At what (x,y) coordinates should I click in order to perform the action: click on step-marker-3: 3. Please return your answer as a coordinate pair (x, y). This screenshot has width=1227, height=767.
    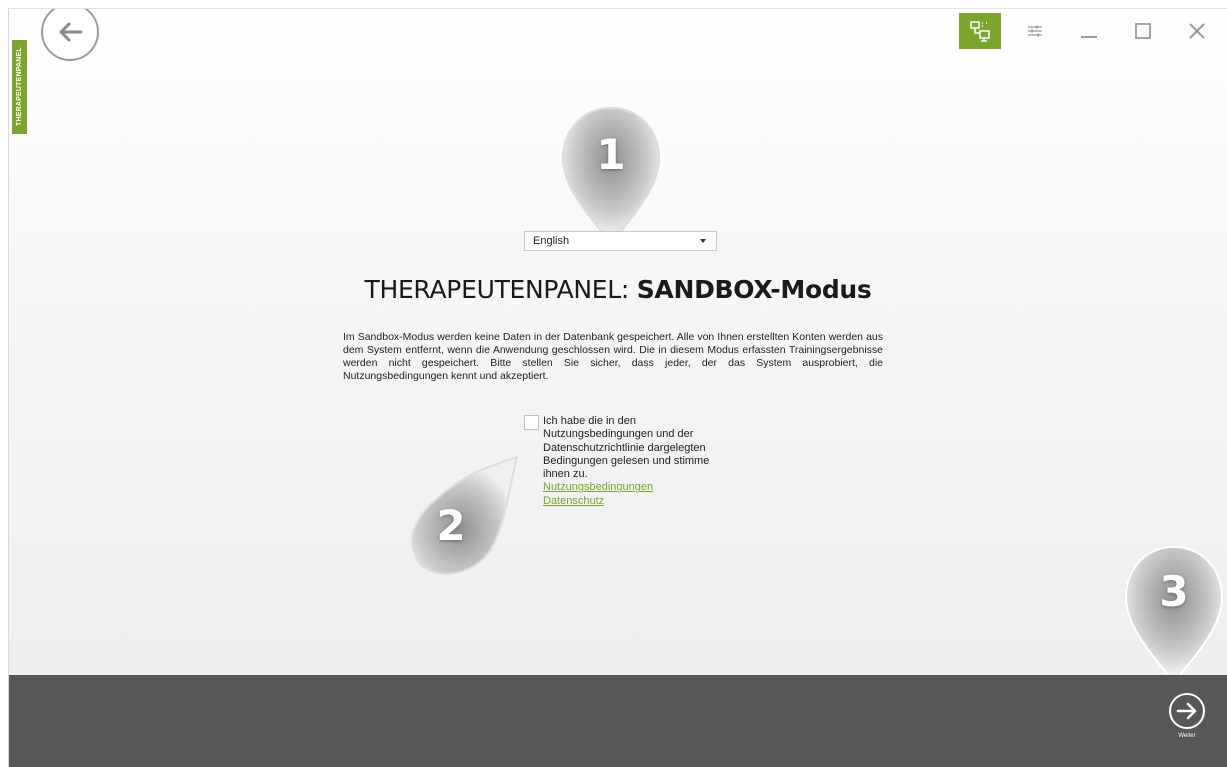
    Looking at the image, I should click on (1174, 616).